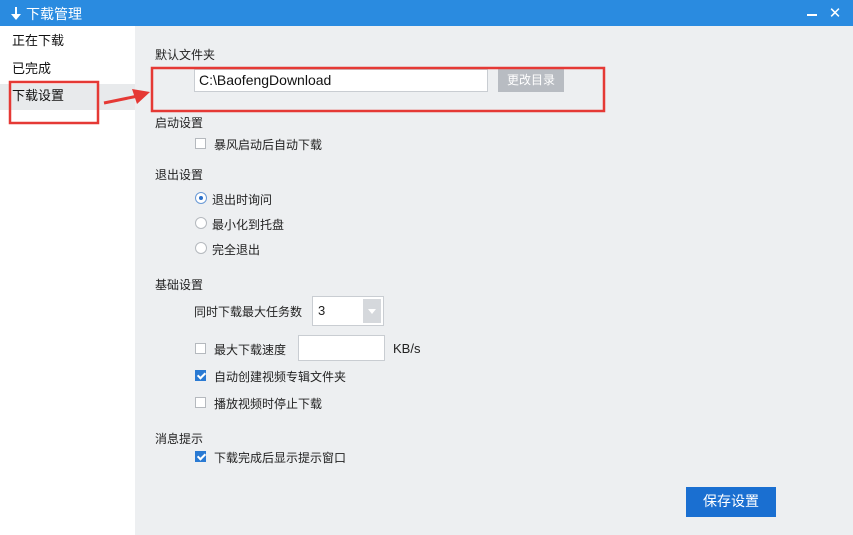 This screenshot has height=535, width=853. I want to click on change-folder-button: 更改目录, so click(531, 80).